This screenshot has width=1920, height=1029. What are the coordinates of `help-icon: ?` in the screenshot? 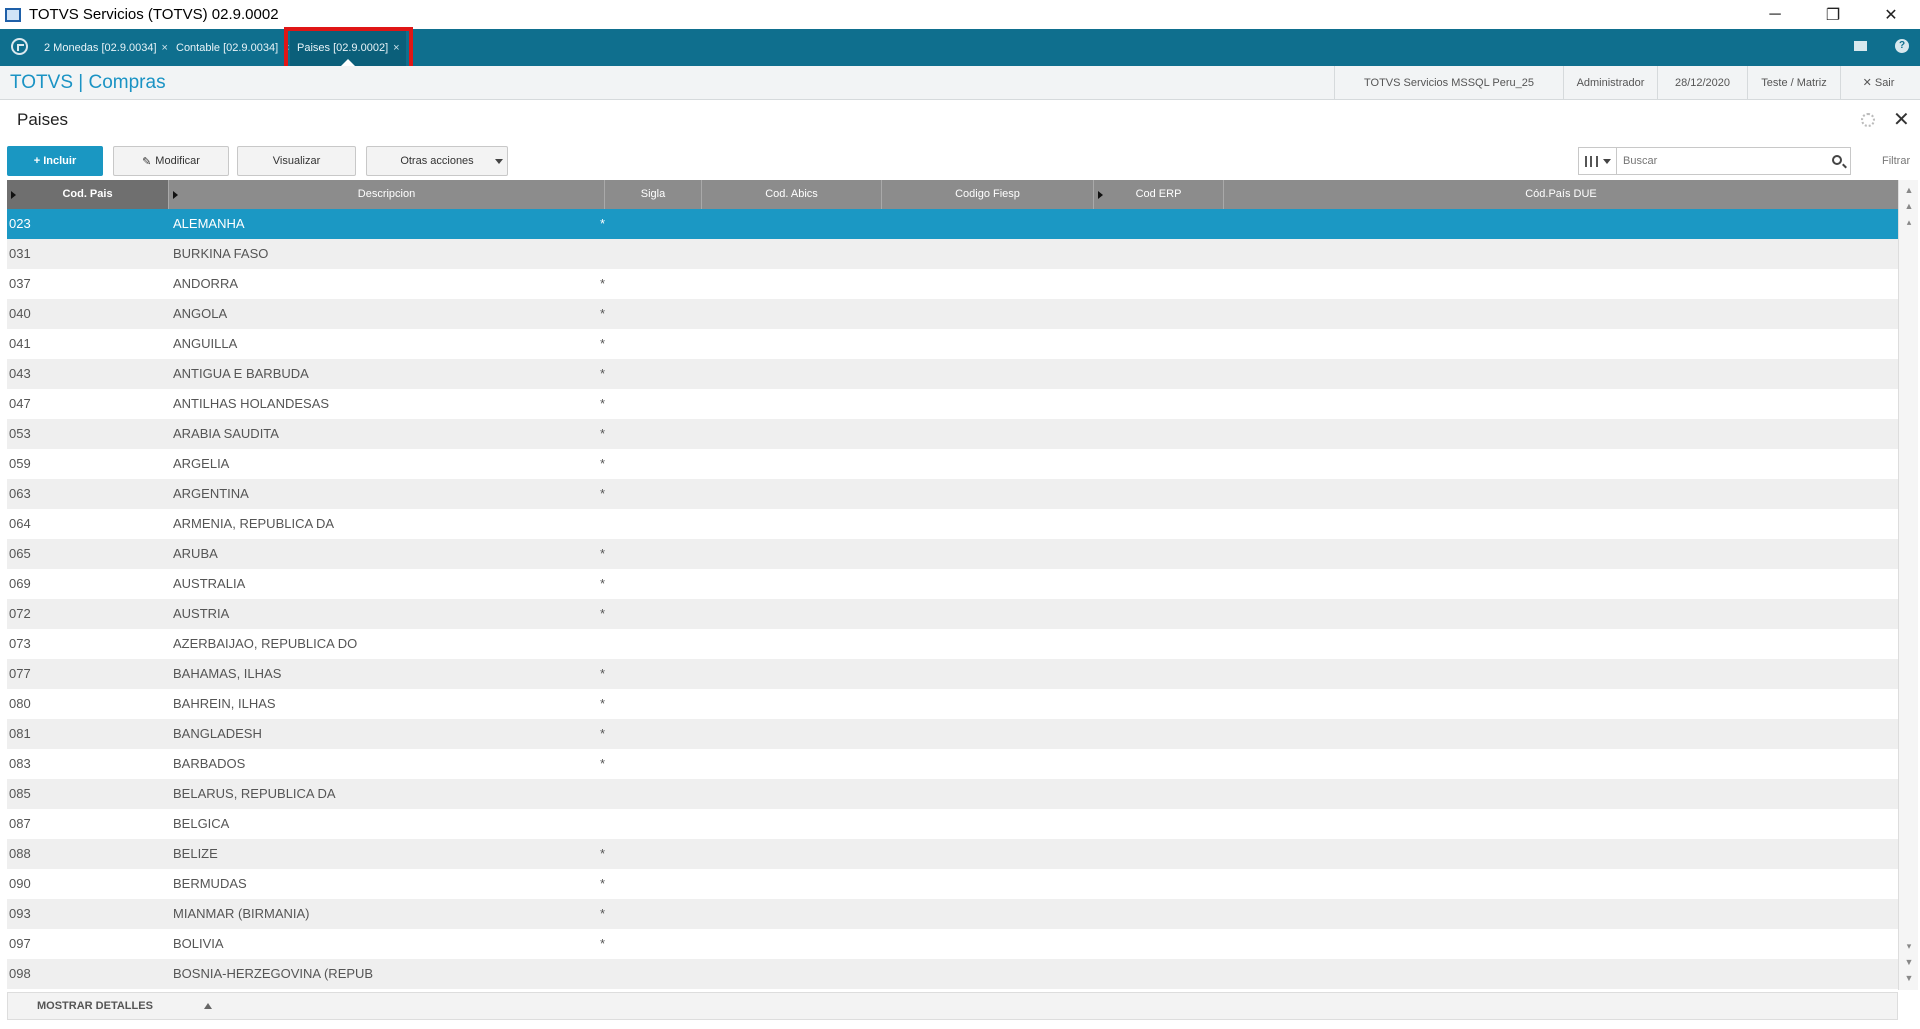 It's located at (1902, 46).